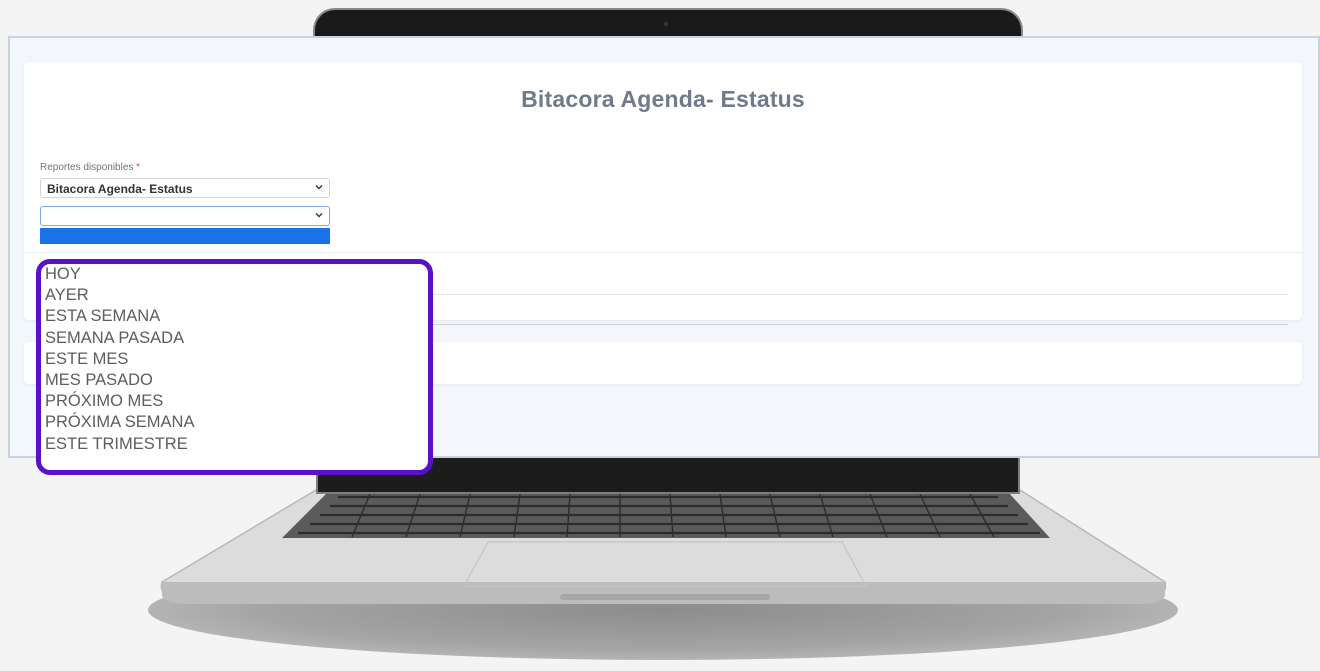 This screenshot has width=1320, height=671. What do you see at coordinates (234, 274) in the screenshot?
I see `period-option-hoy: HOY` at bounding box center [234, 274].